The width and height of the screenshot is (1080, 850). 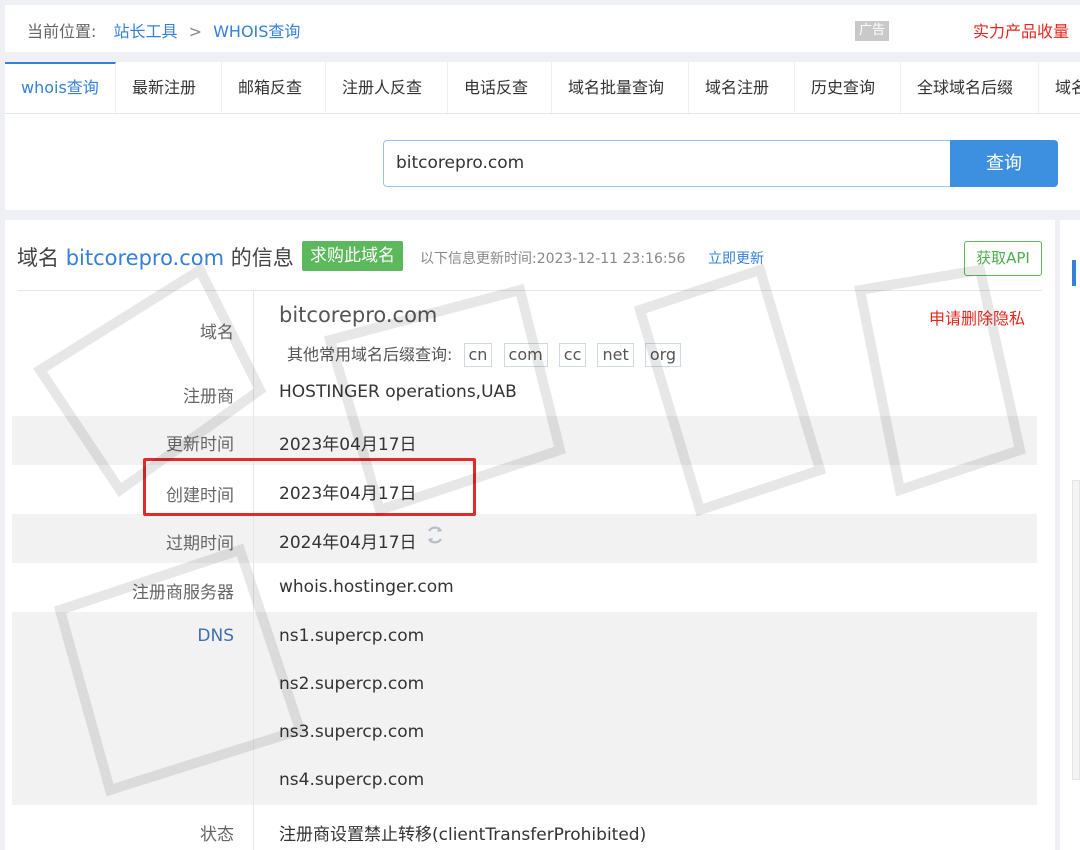 I want to click on update-now-link: 立即更新, so click(x=736, y=258).